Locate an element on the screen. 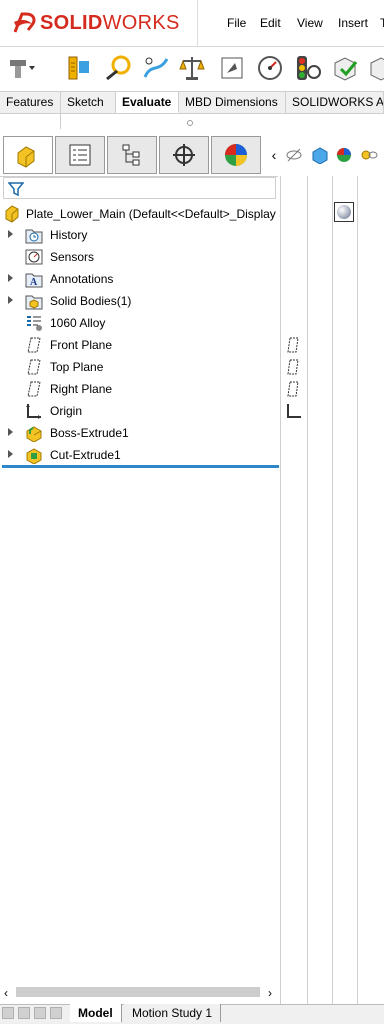 The width and height of the screenshot is (384, 1024). menu-file: File is located at coordinates (236, 23).